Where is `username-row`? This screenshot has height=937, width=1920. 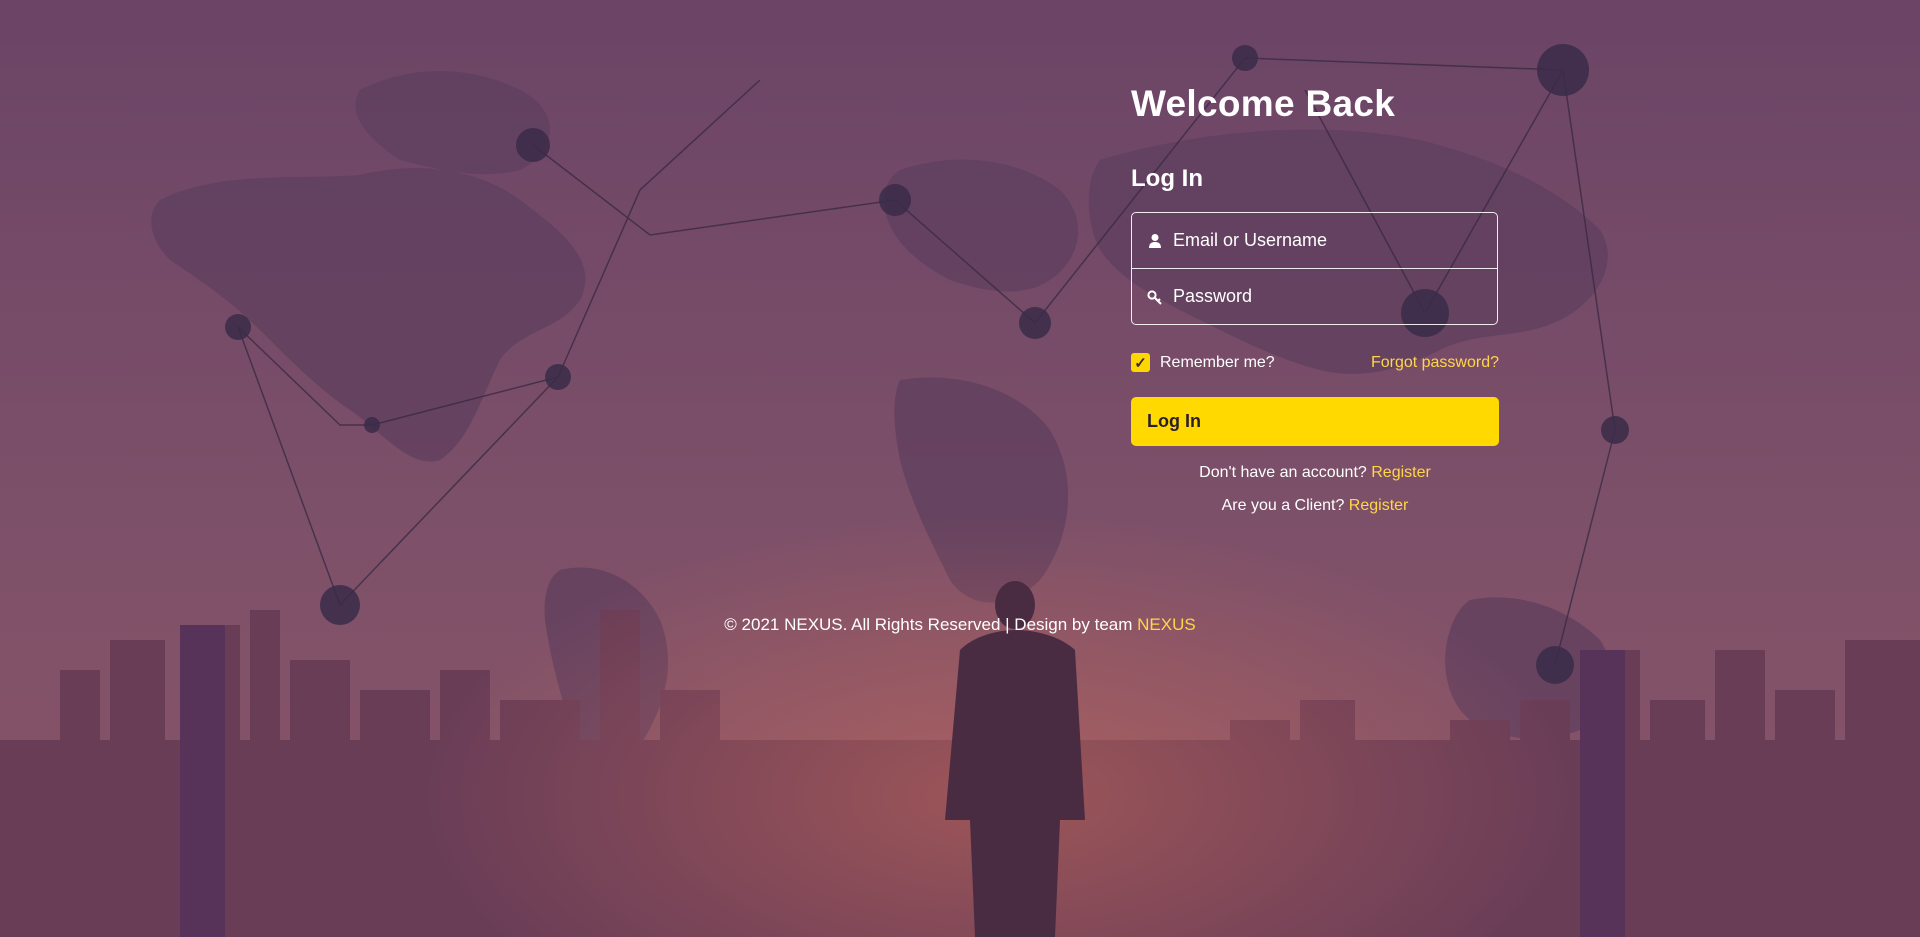 username-row is located at coordinates (1314, 240).